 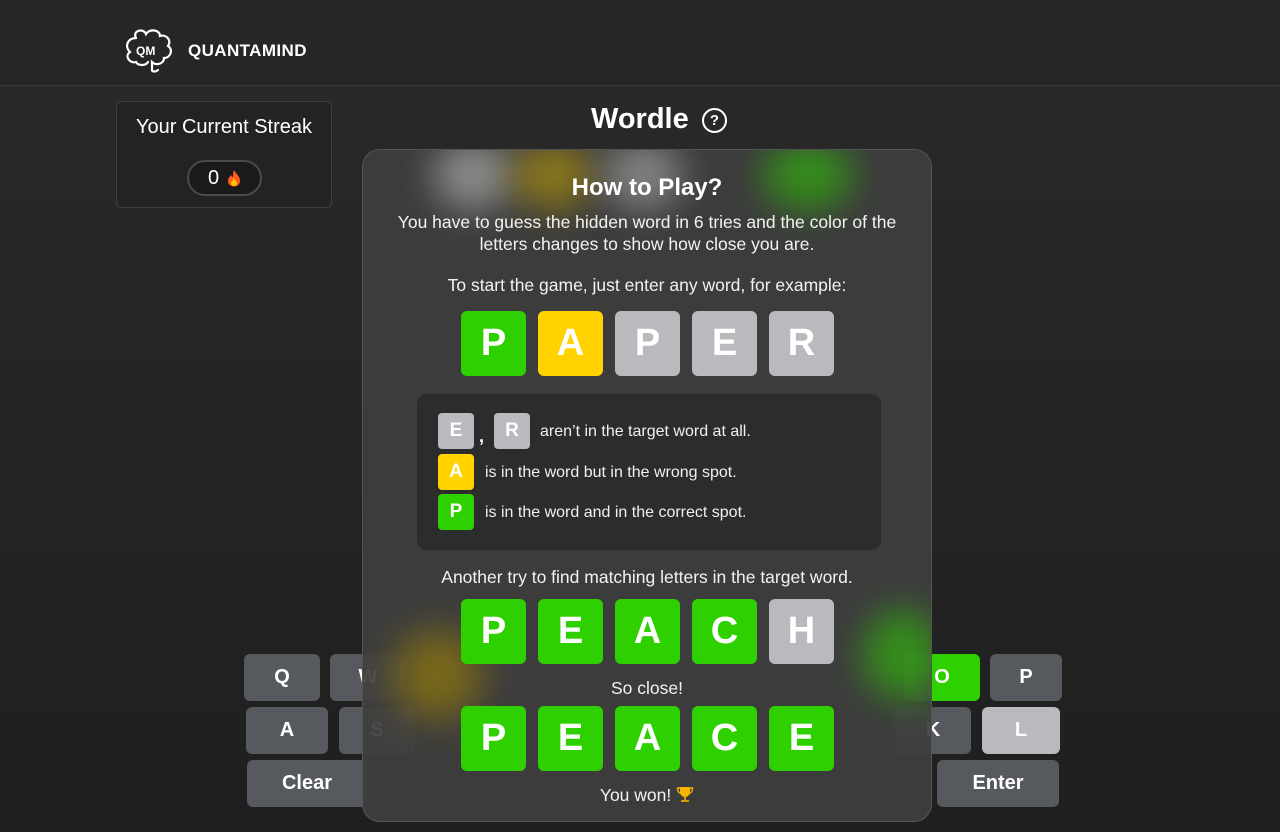 What do you see at coordinates (287, 730) in the screenshot?
I see `key-a: A` at bounding box center [287, 730].